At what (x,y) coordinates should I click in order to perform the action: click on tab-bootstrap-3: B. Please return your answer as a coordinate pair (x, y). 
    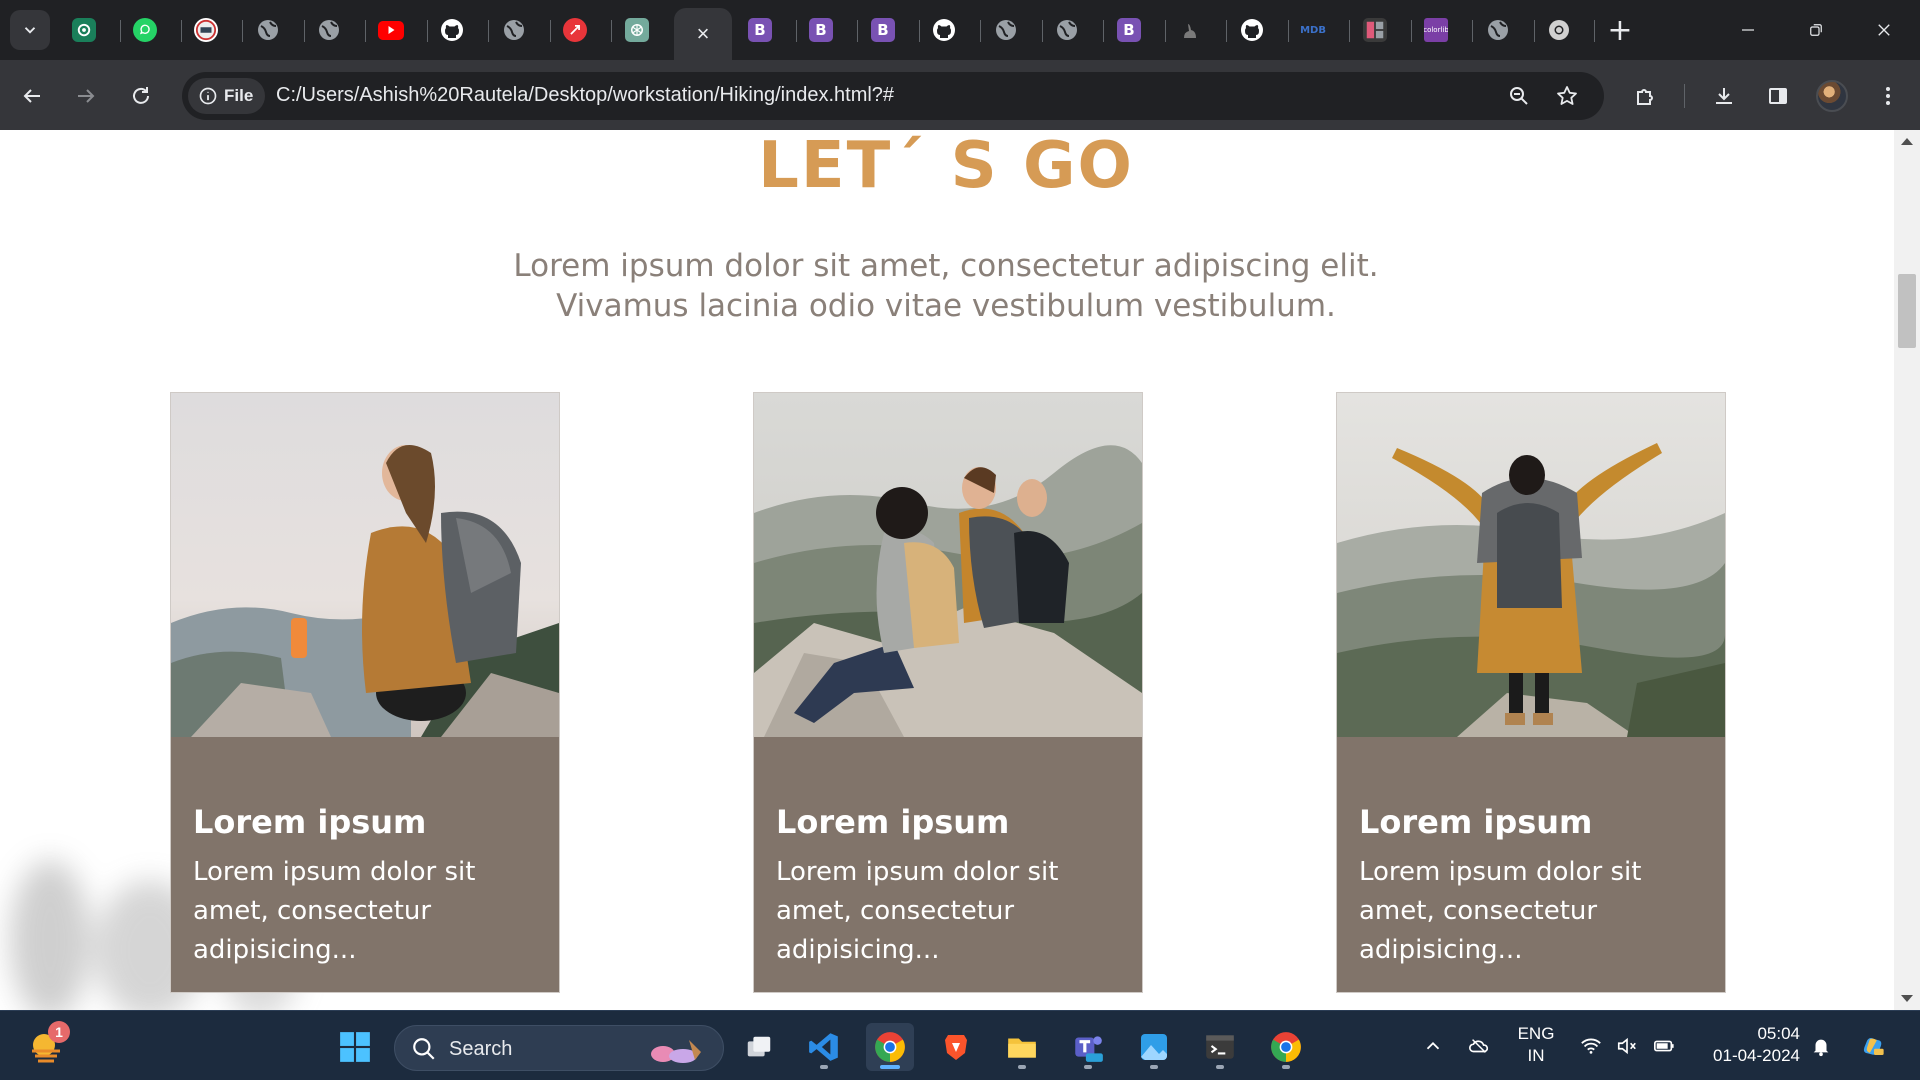
    Looking at the image, I should click on (883, 30).